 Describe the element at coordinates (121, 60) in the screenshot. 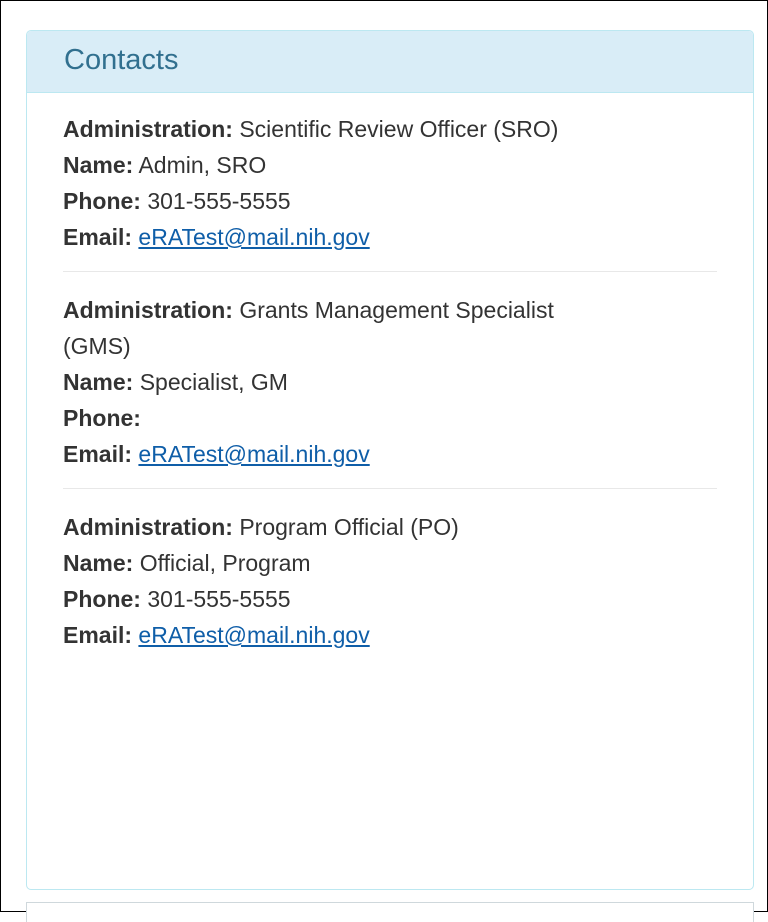

I see `panel-title: Contacts` at that location.